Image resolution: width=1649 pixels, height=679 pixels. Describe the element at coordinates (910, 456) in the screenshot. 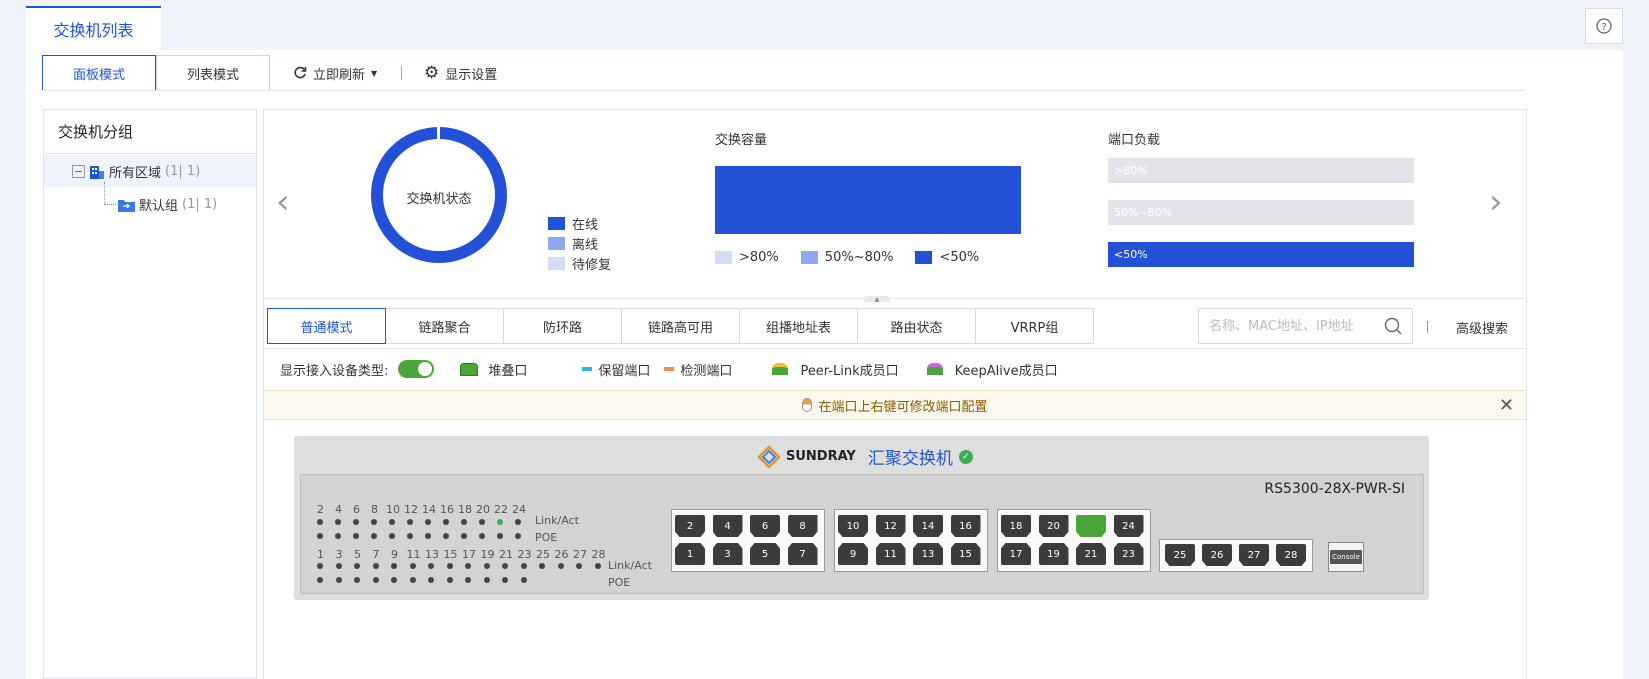

I see `device-name: 汇聚交换机` at that location.